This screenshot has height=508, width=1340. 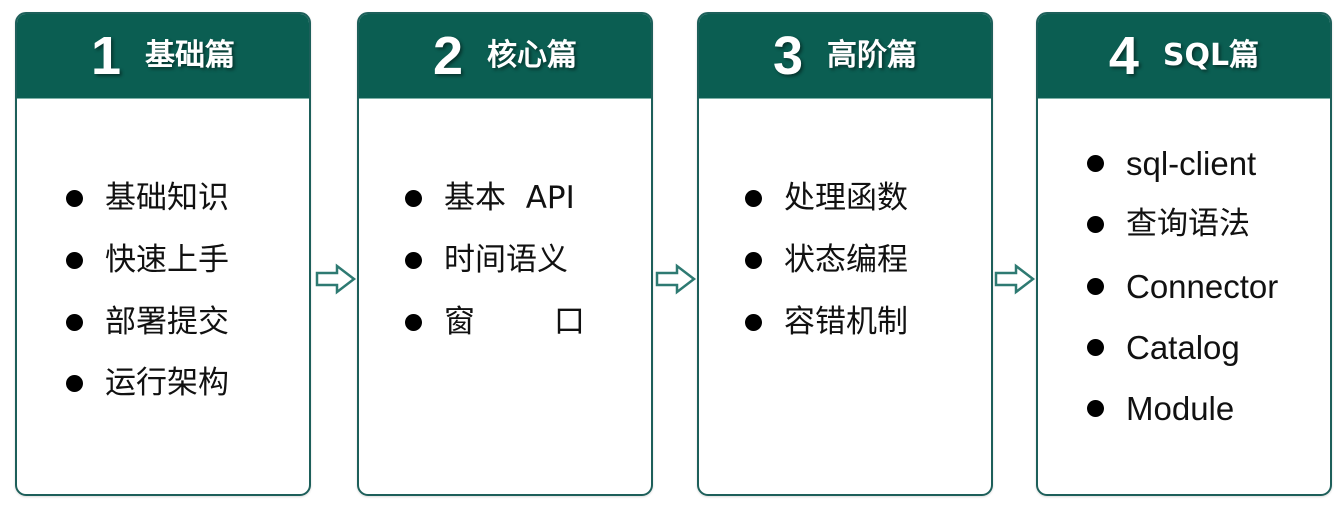 I want to click on list-item: 查询语法, so click(x=1168, y=224).